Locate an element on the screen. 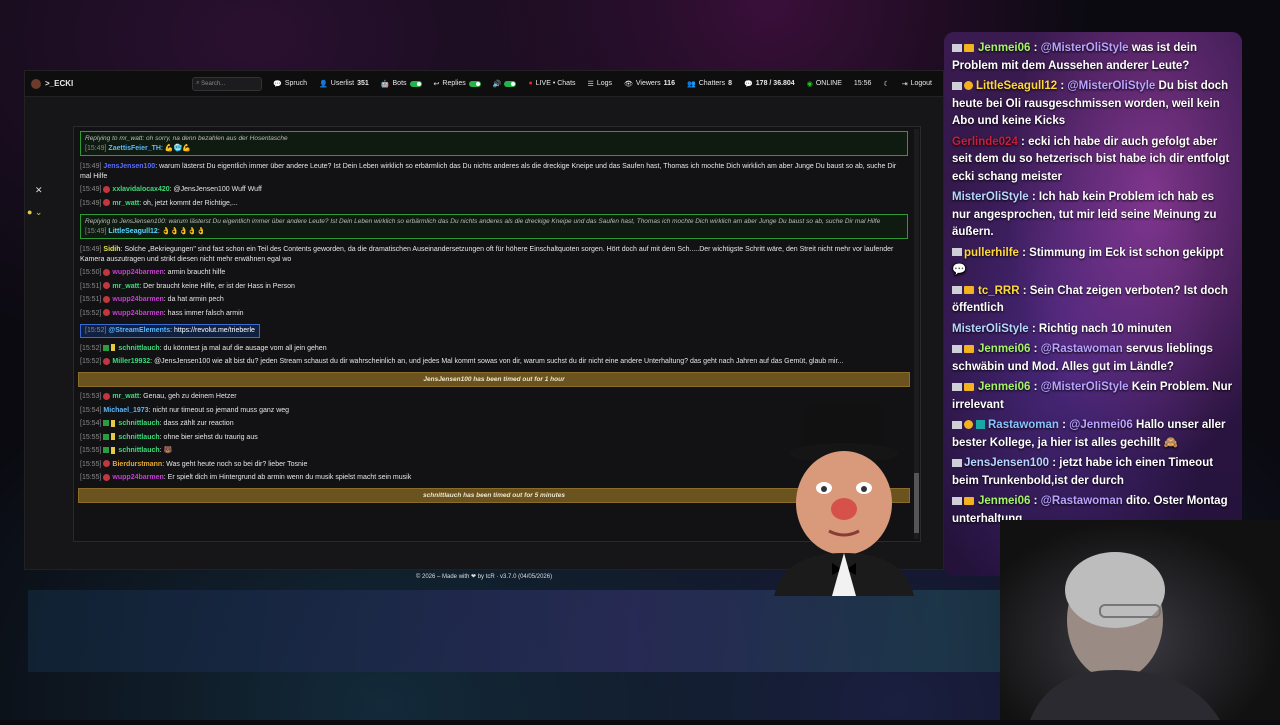 This screenshot has height=725, width=1280. nav-bots: 🤖 Bots is located at coordinates (401, 84).